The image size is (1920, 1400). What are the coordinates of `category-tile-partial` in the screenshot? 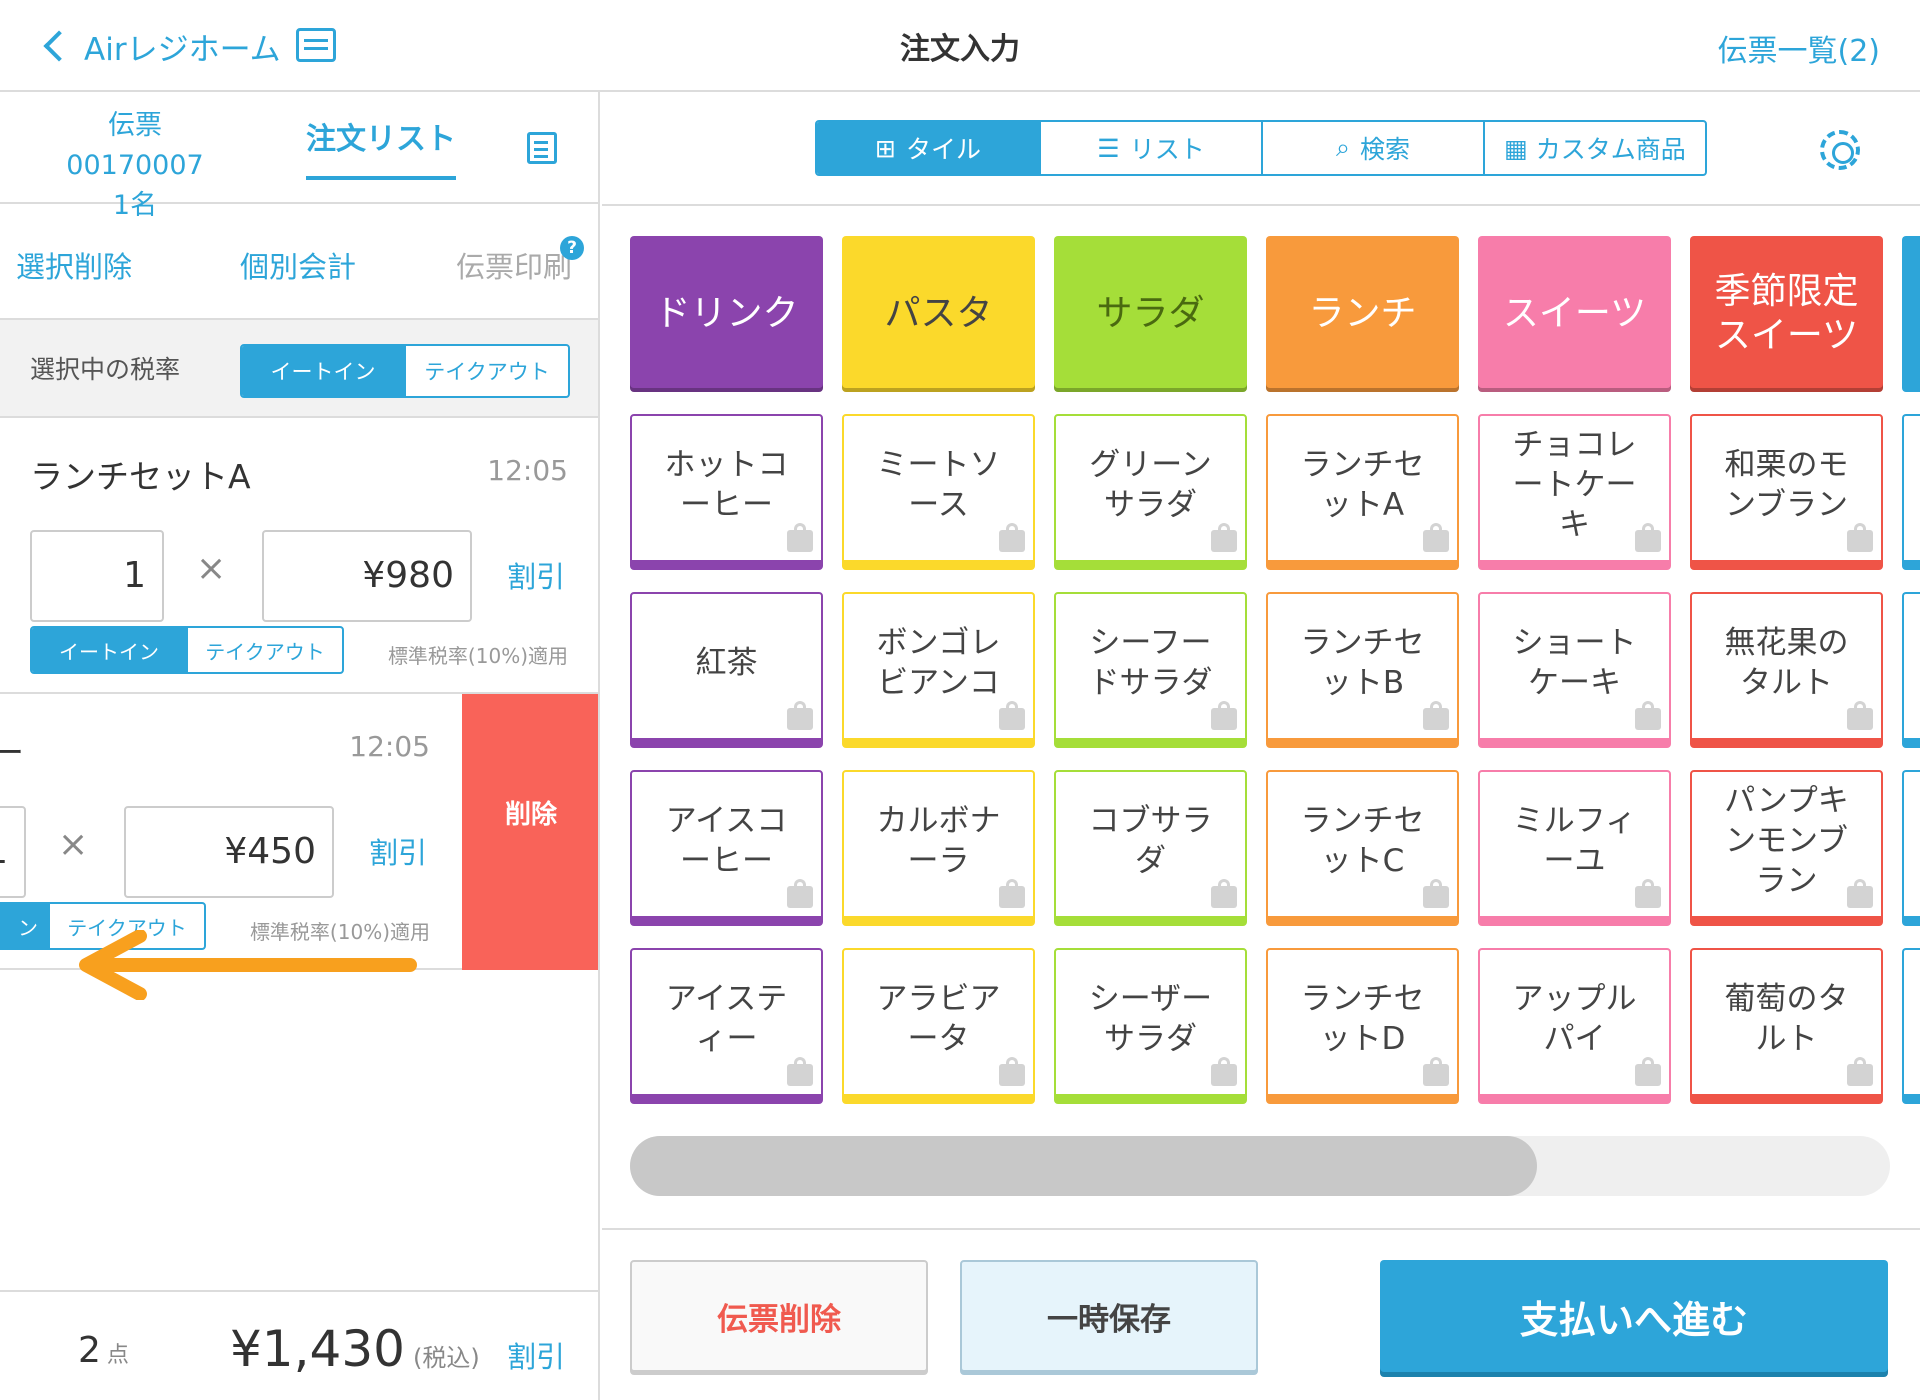 It's located at (1911, 314).